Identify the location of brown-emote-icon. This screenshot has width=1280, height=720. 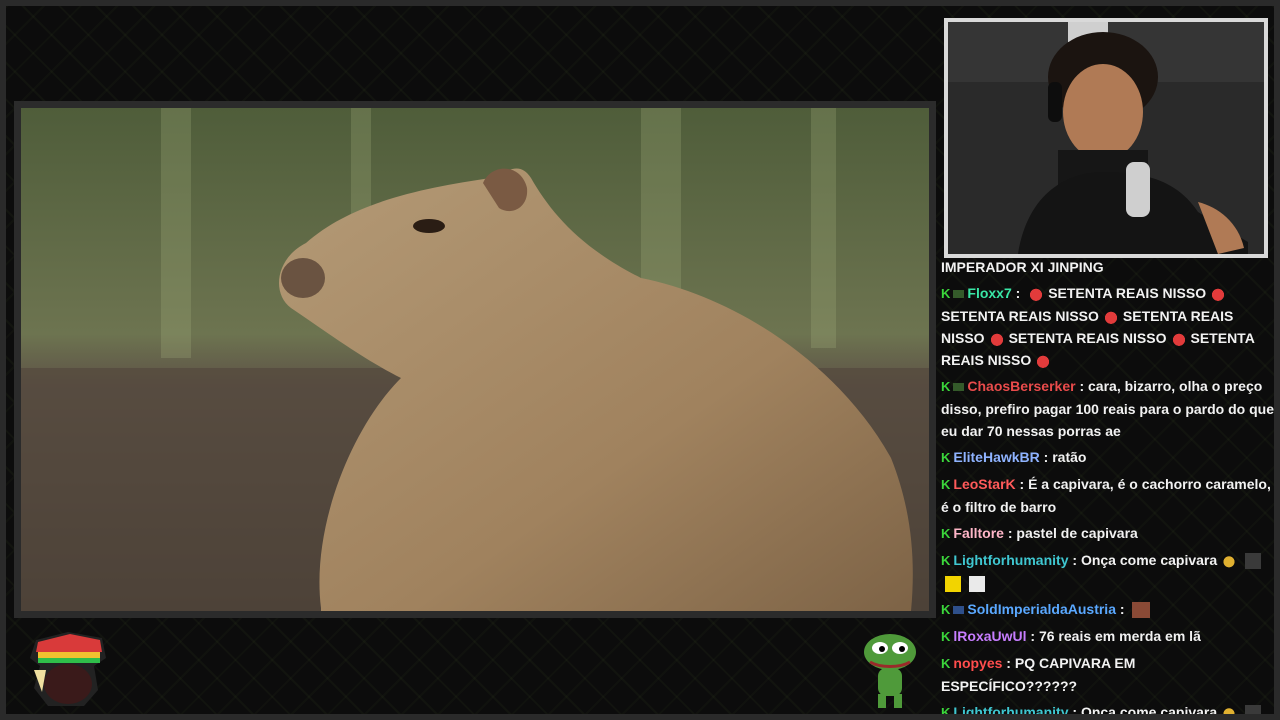
(1141, 610).